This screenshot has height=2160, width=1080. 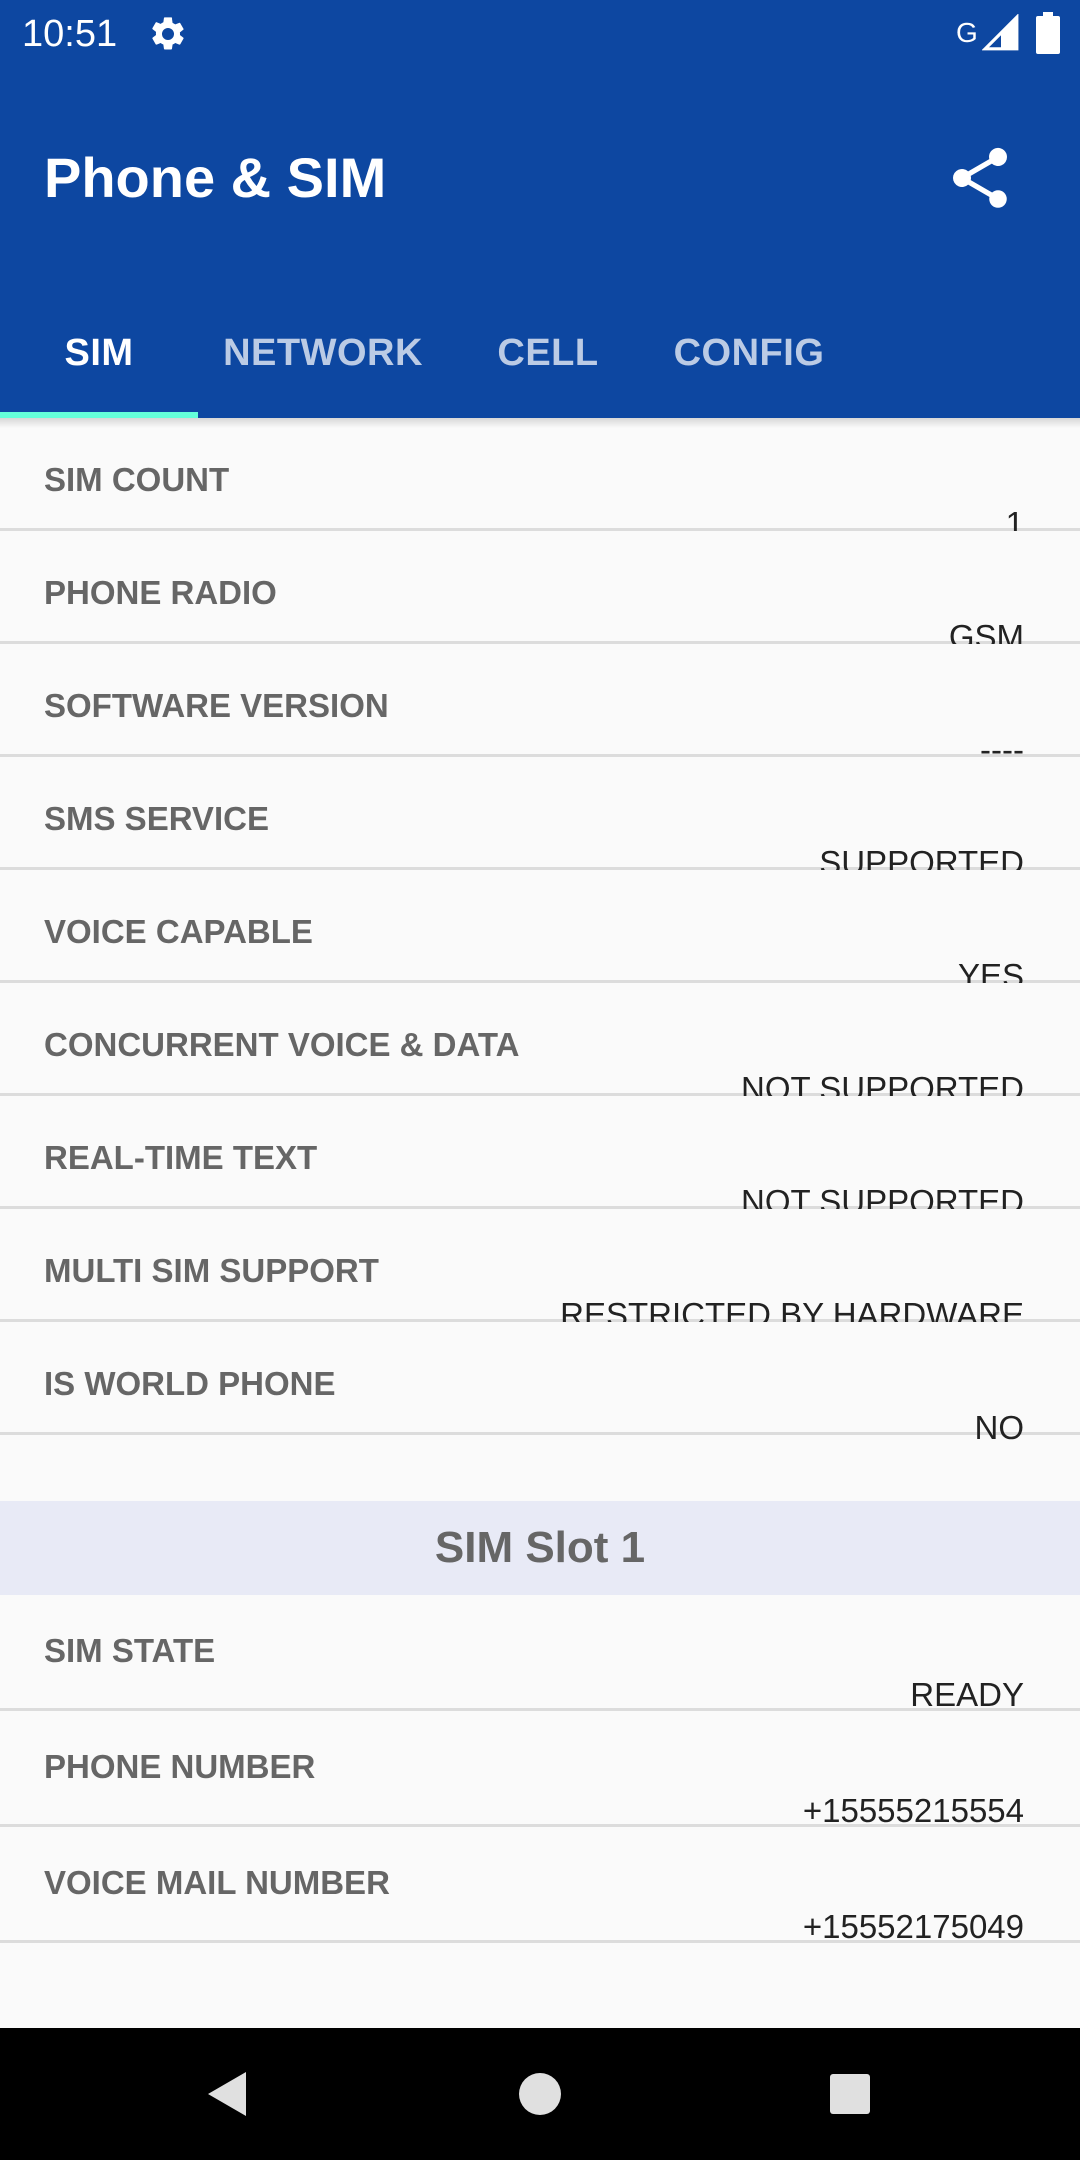 What do you see at coordinates (160, 592) in the screenshot?
I see `row-label: PHONE RADIO` at bounding box center [160, 592].